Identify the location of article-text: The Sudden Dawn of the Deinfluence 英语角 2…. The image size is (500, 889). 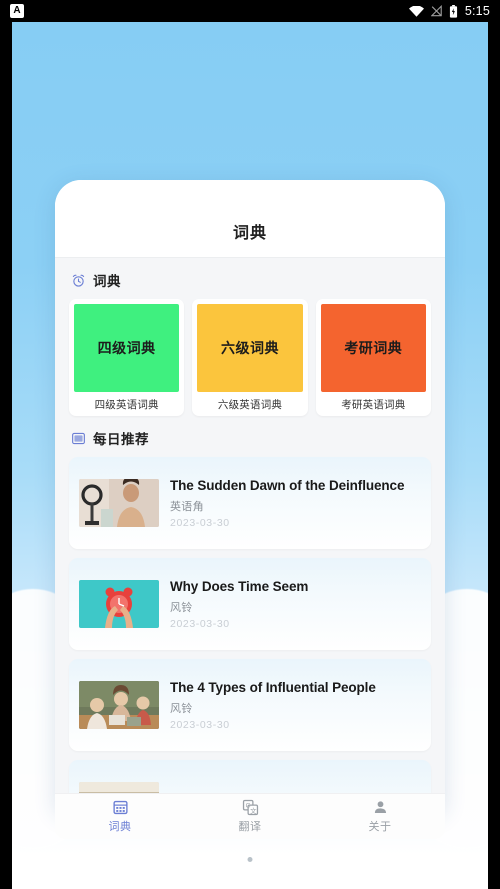
(295, 503).